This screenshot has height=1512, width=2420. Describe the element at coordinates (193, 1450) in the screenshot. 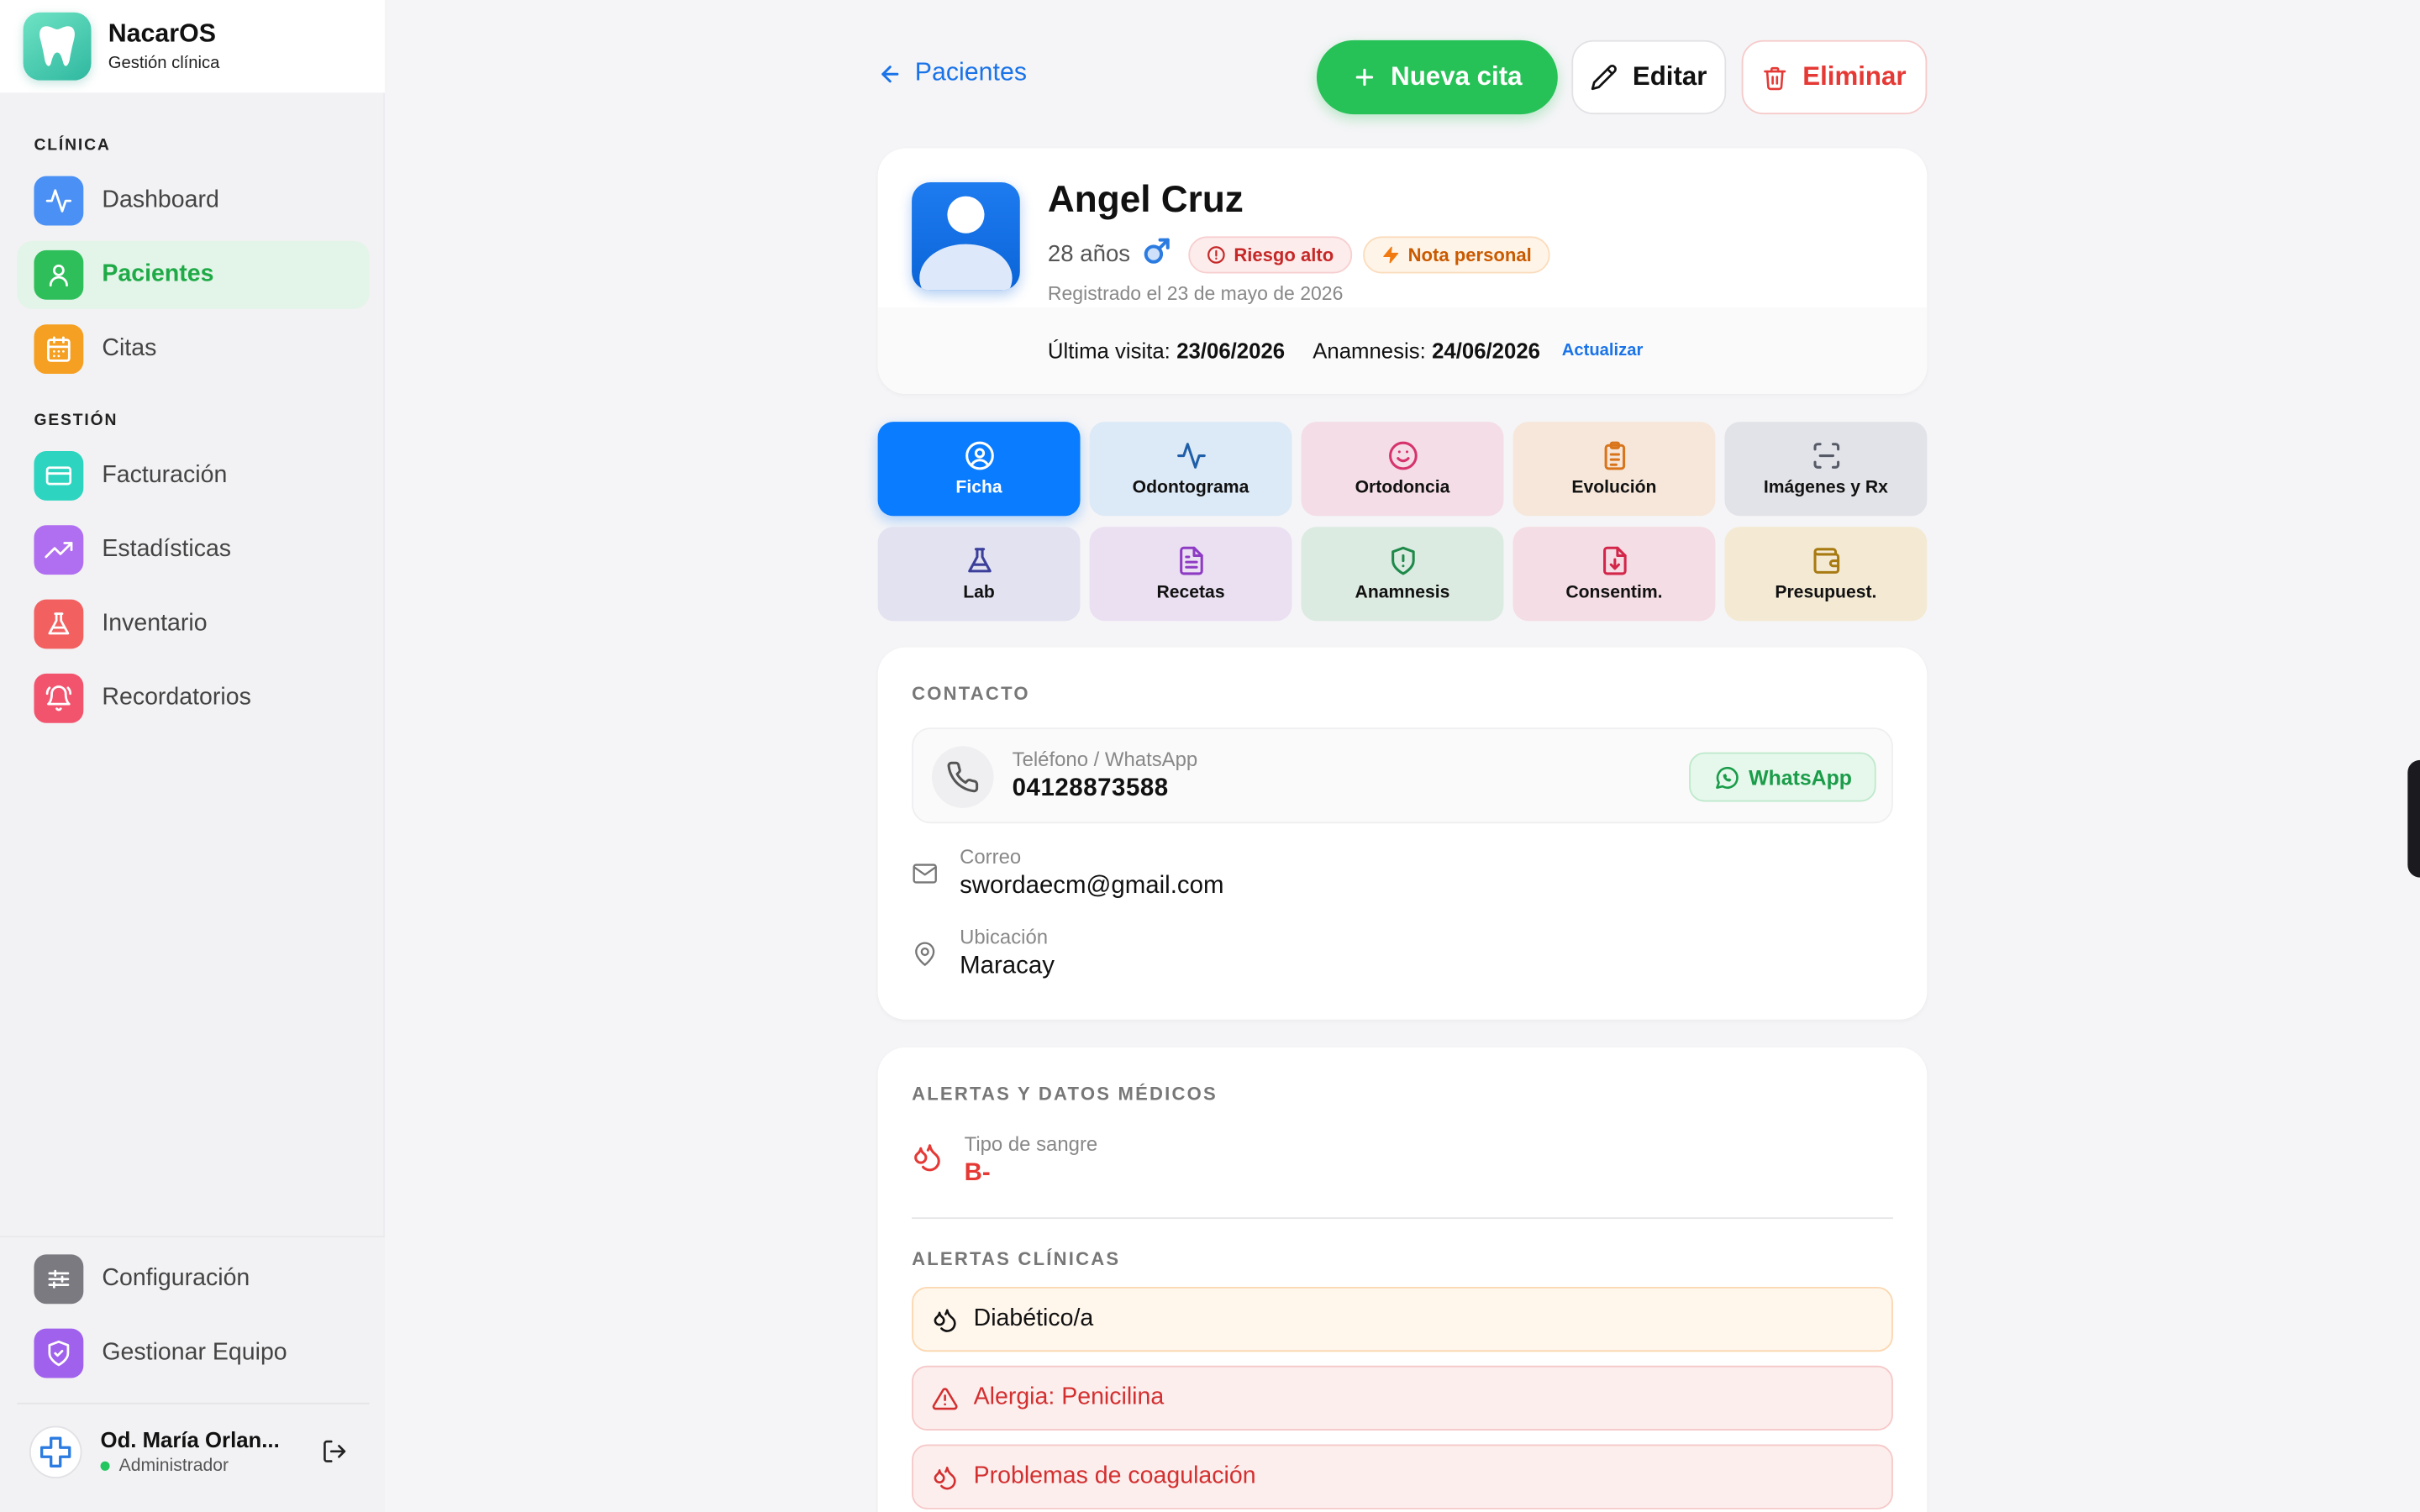

I see `user-profile: Od. María Orlan... Administrador` at that location.